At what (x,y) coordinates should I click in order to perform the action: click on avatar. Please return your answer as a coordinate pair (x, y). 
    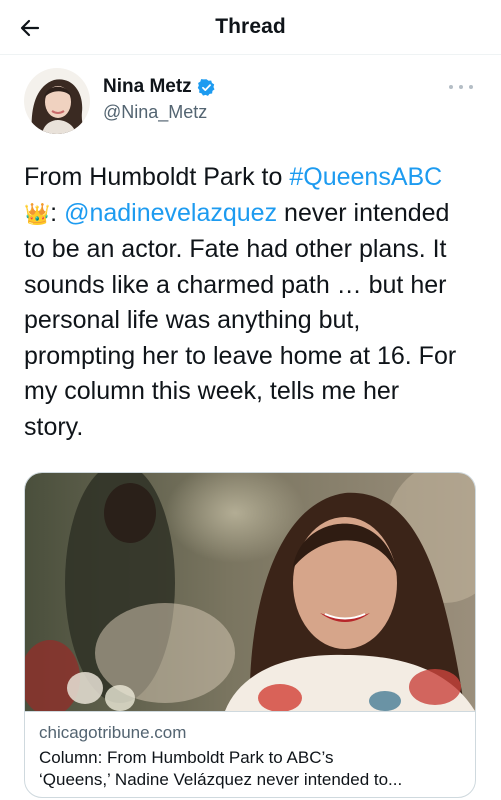
    Looking at the image, I should click on (57, 101).